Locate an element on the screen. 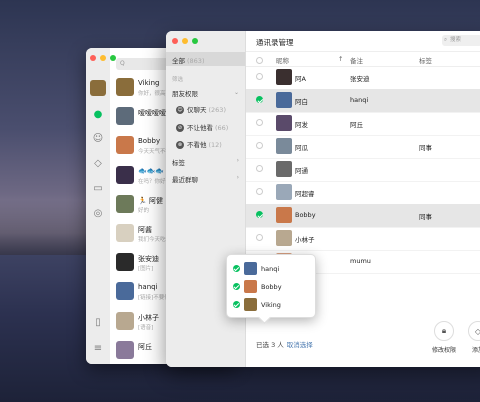  header: 通讯录管理 ⌕ 搜索 is located at coordinates (363, 41).